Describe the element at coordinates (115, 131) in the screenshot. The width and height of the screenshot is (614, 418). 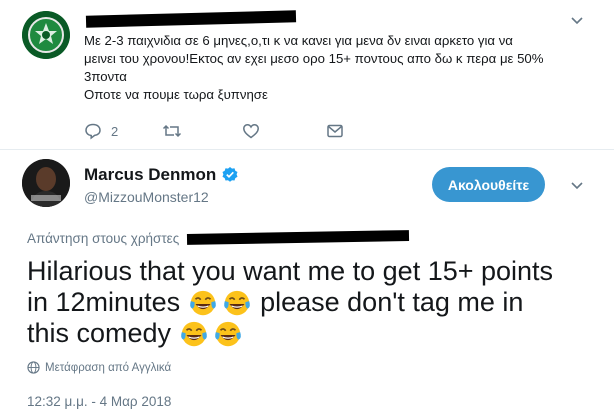
I see `reply-count: 2` at that location.